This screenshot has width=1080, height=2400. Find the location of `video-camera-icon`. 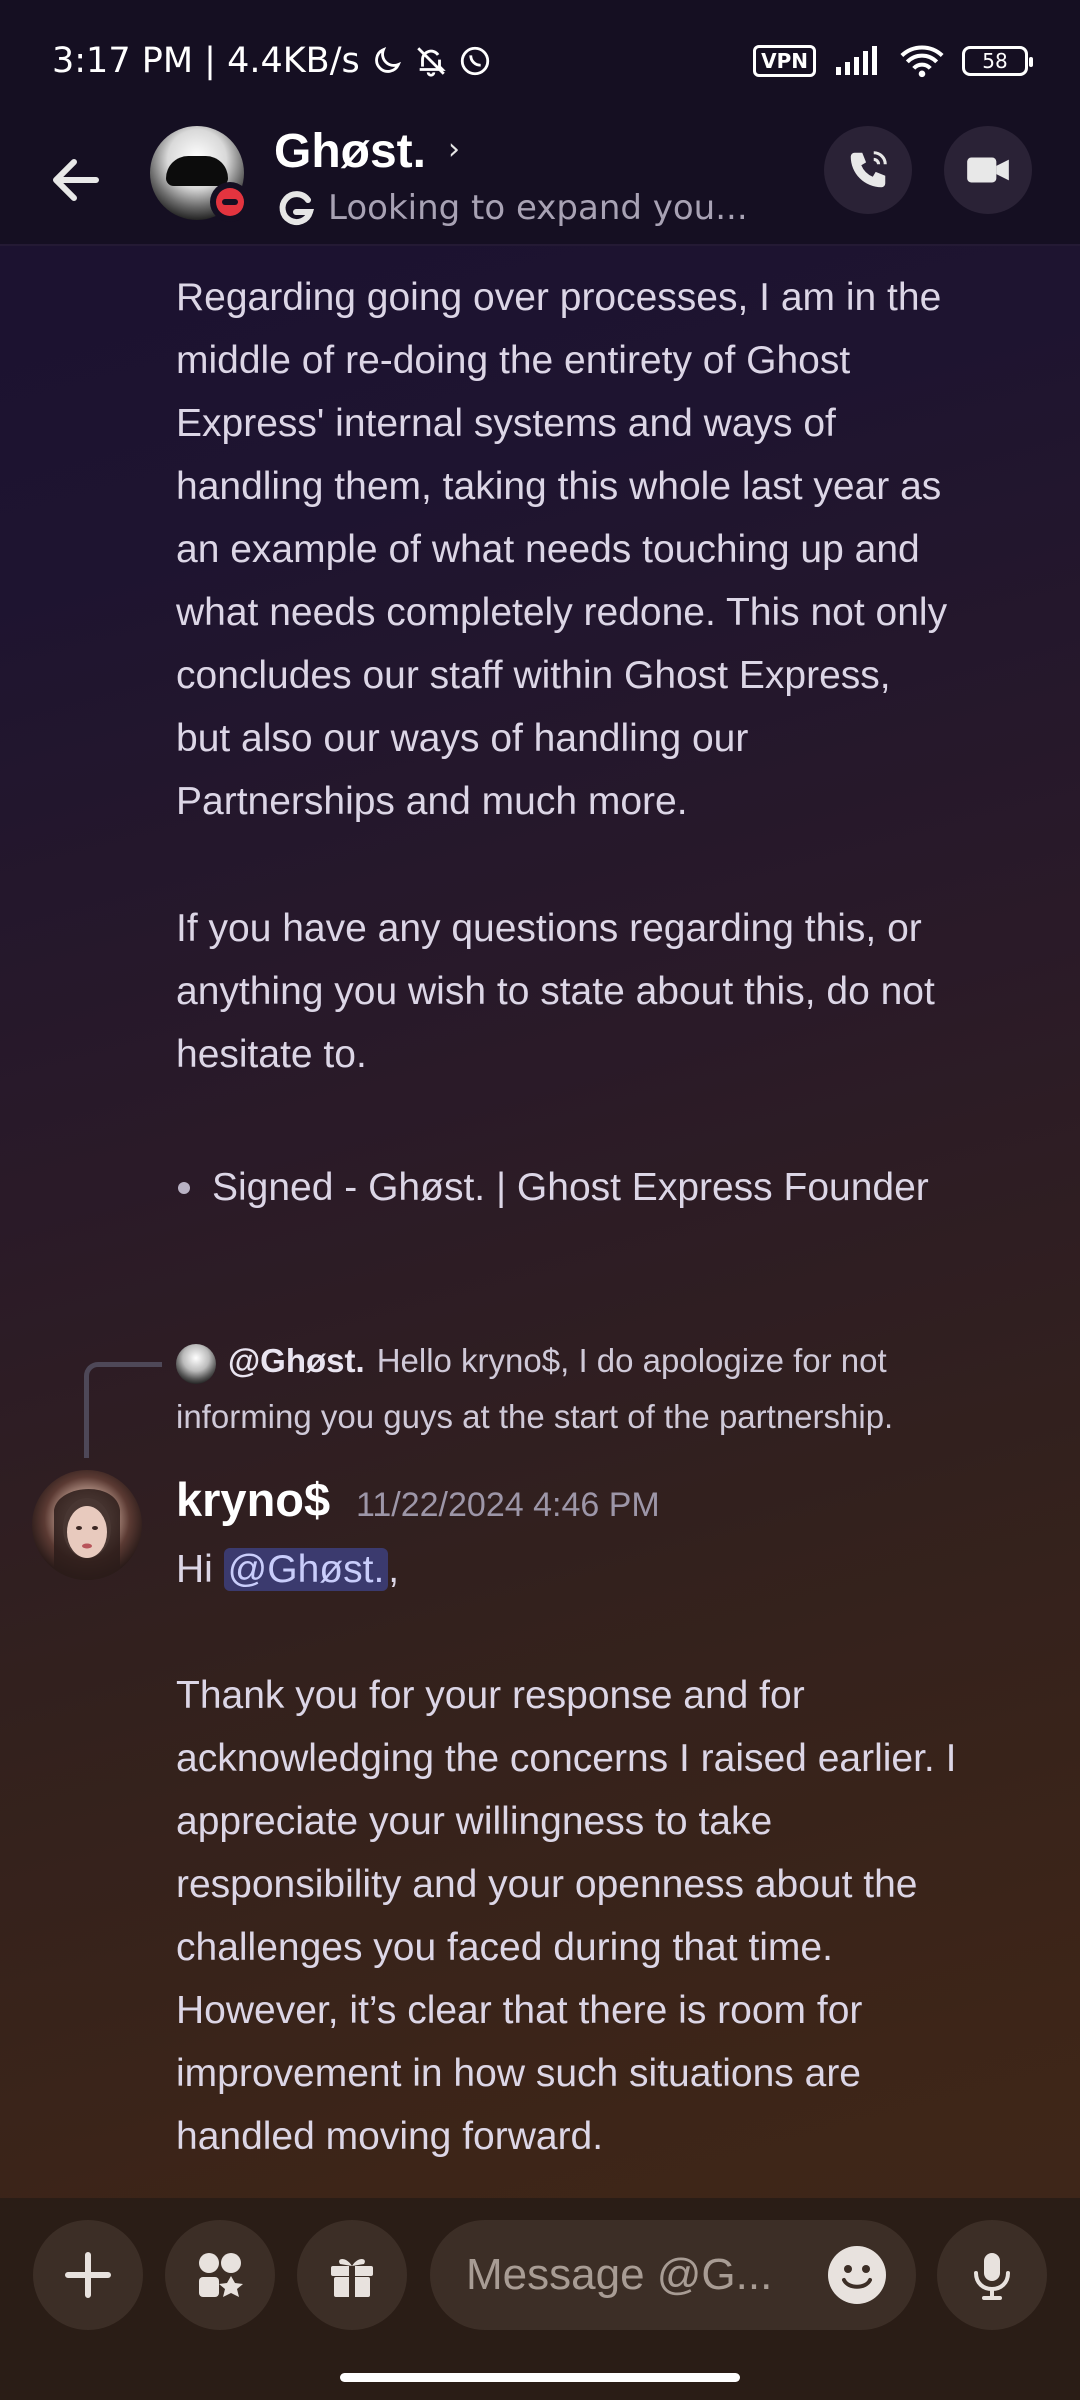

video-camera-icon is located at coordinates (988, 170).